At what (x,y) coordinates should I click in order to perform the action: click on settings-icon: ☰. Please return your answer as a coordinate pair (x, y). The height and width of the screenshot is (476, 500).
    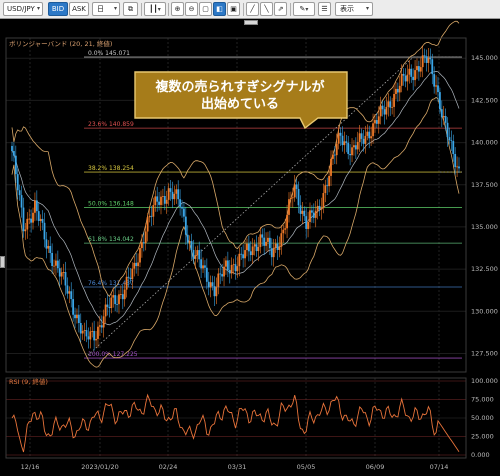
    Looking at the image, I should click on (324, 9).